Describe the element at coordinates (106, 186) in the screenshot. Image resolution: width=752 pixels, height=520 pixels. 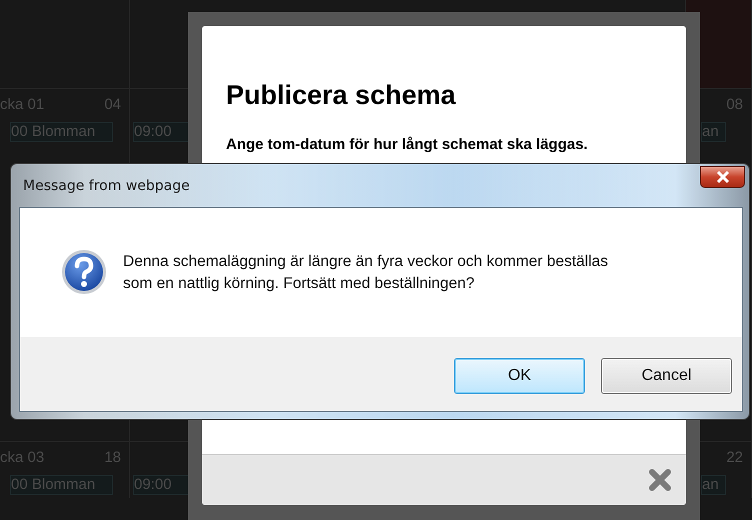
I see `window-title: Message from webpage` at that location.